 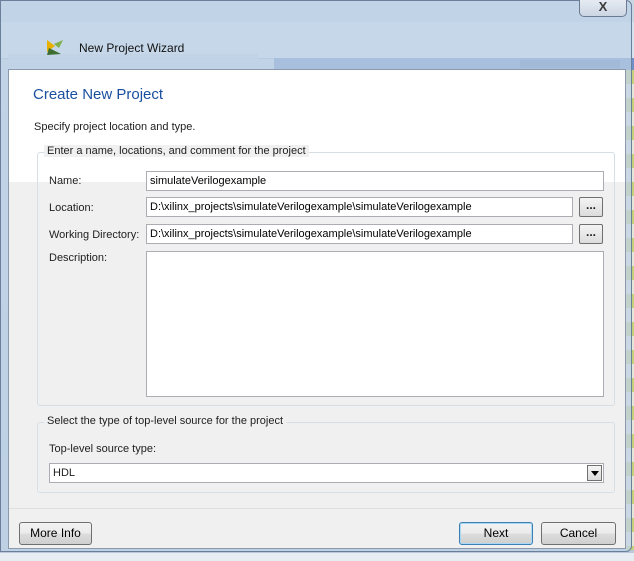 I want to click on chevron-down-icon, so click(x=594, y=473).